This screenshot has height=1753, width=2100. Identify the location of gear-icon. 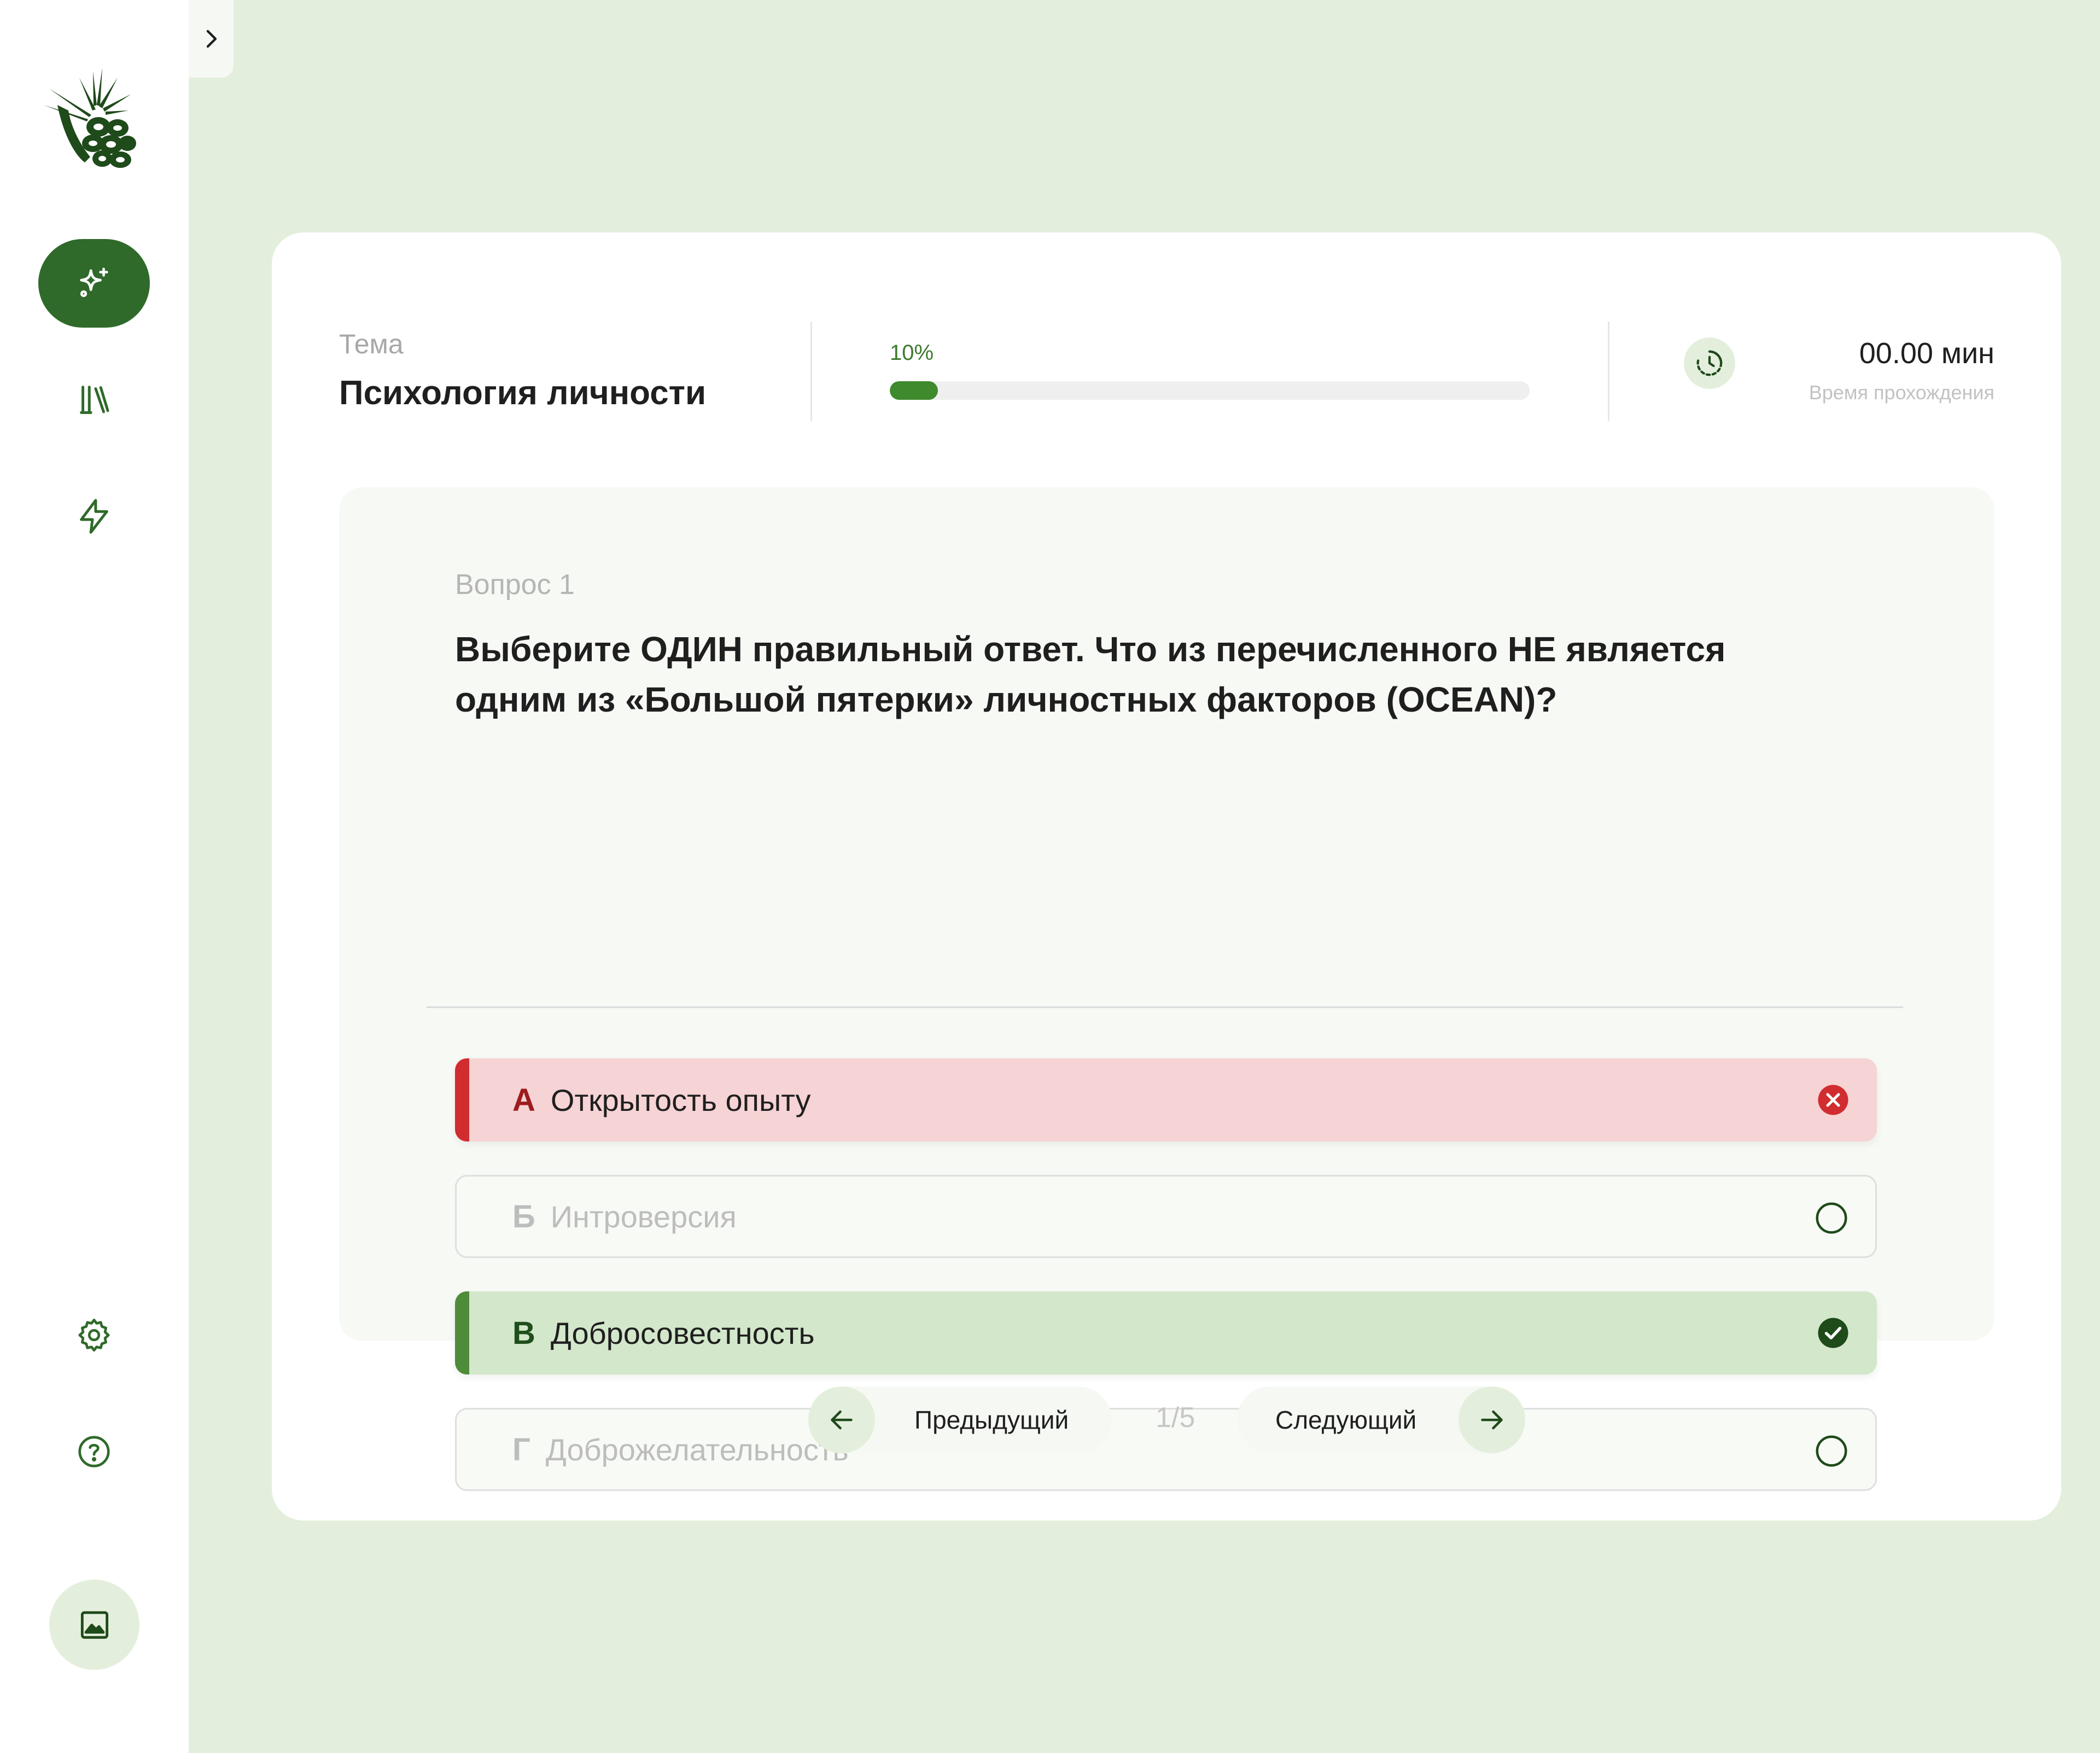
(94, 1335).